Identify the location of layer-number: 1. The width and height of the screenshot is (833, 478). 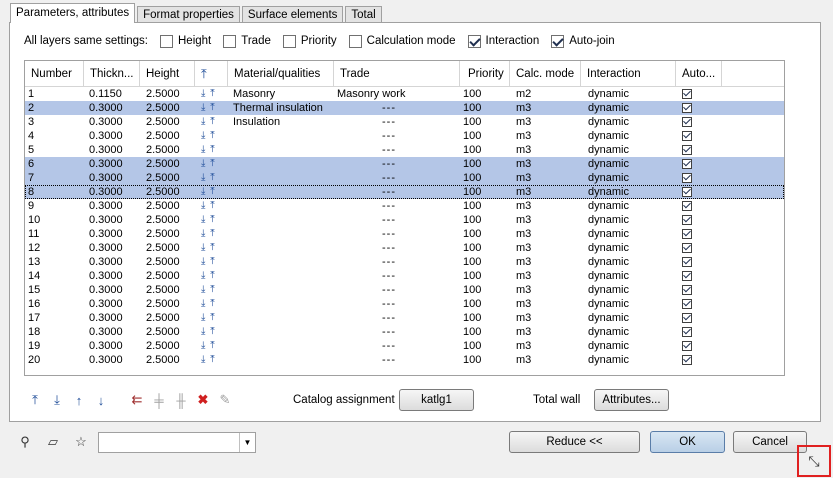
(54, 94).